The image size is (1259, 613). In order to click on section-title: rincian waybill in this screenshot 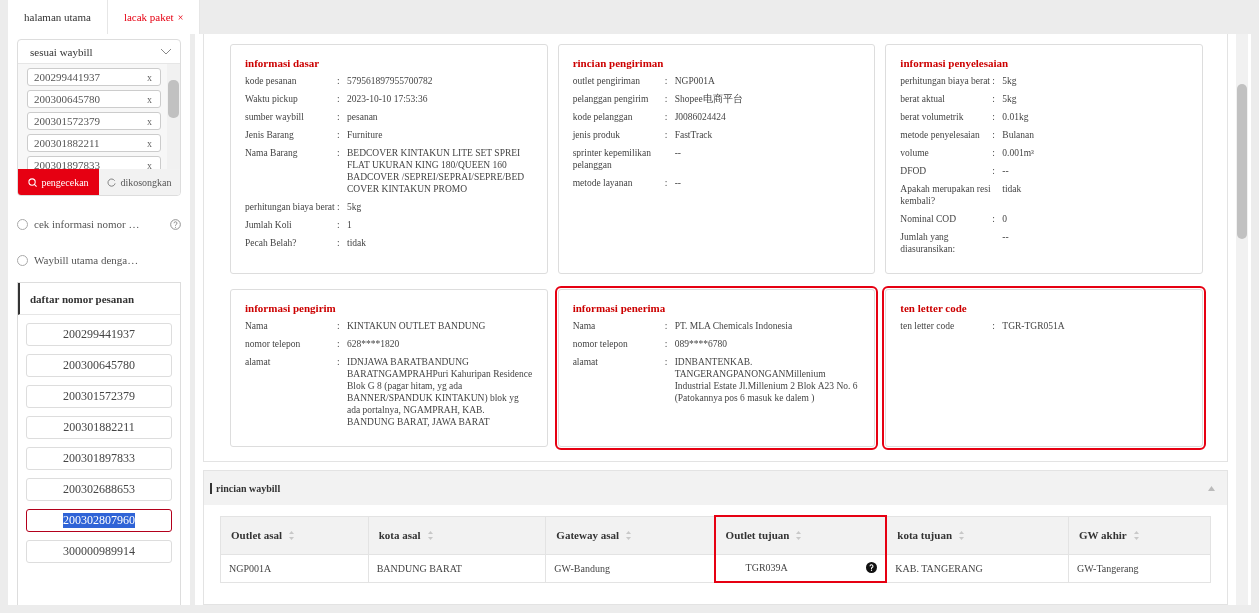, I will do `click(245, 488)`.